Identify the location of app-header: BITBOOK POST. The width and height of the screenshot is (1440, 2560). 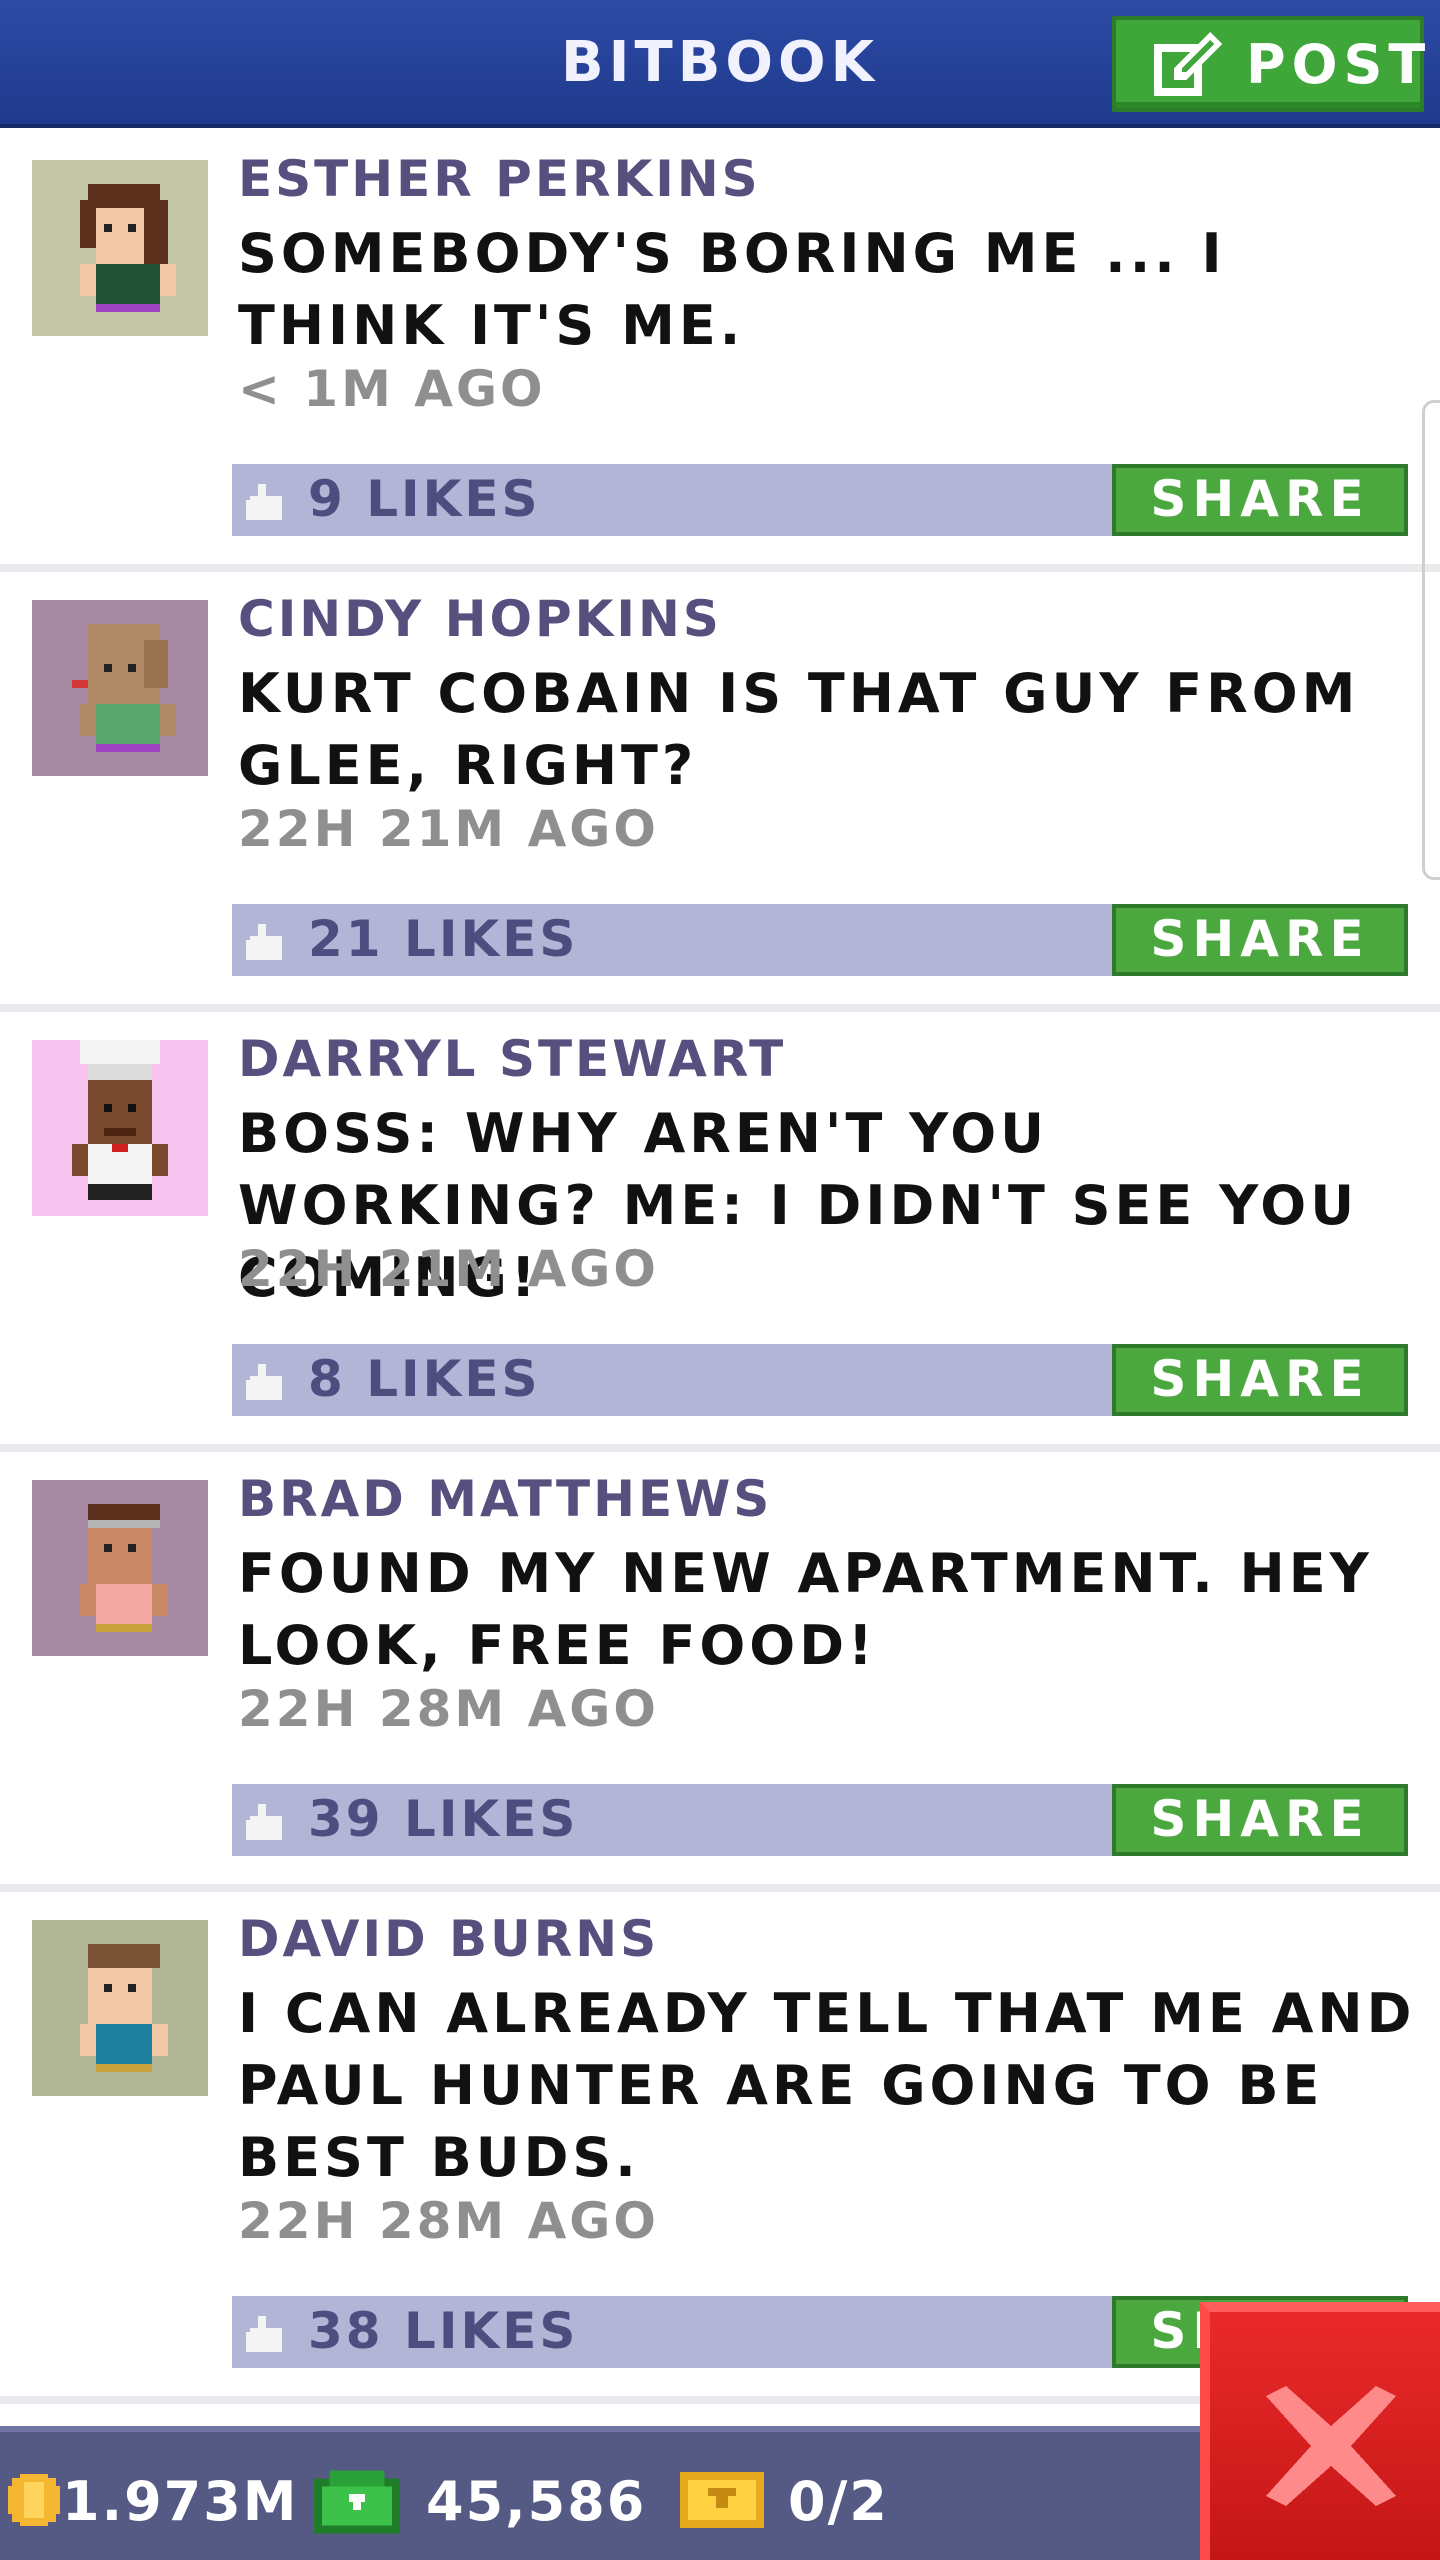
(720, 64).